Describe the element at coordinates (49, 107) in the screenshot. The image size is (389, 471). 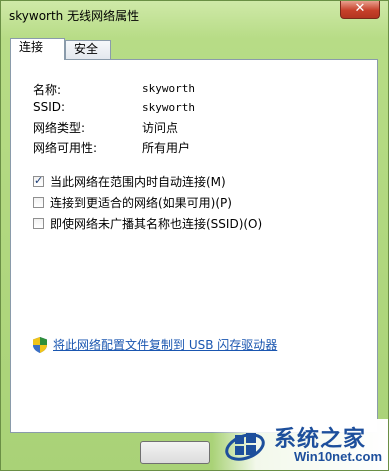
I see `ssid-label: SSID:` at that location.